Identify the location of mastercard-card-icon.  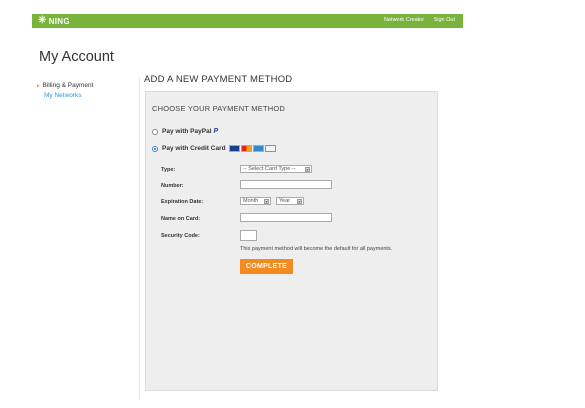
(246, 148).